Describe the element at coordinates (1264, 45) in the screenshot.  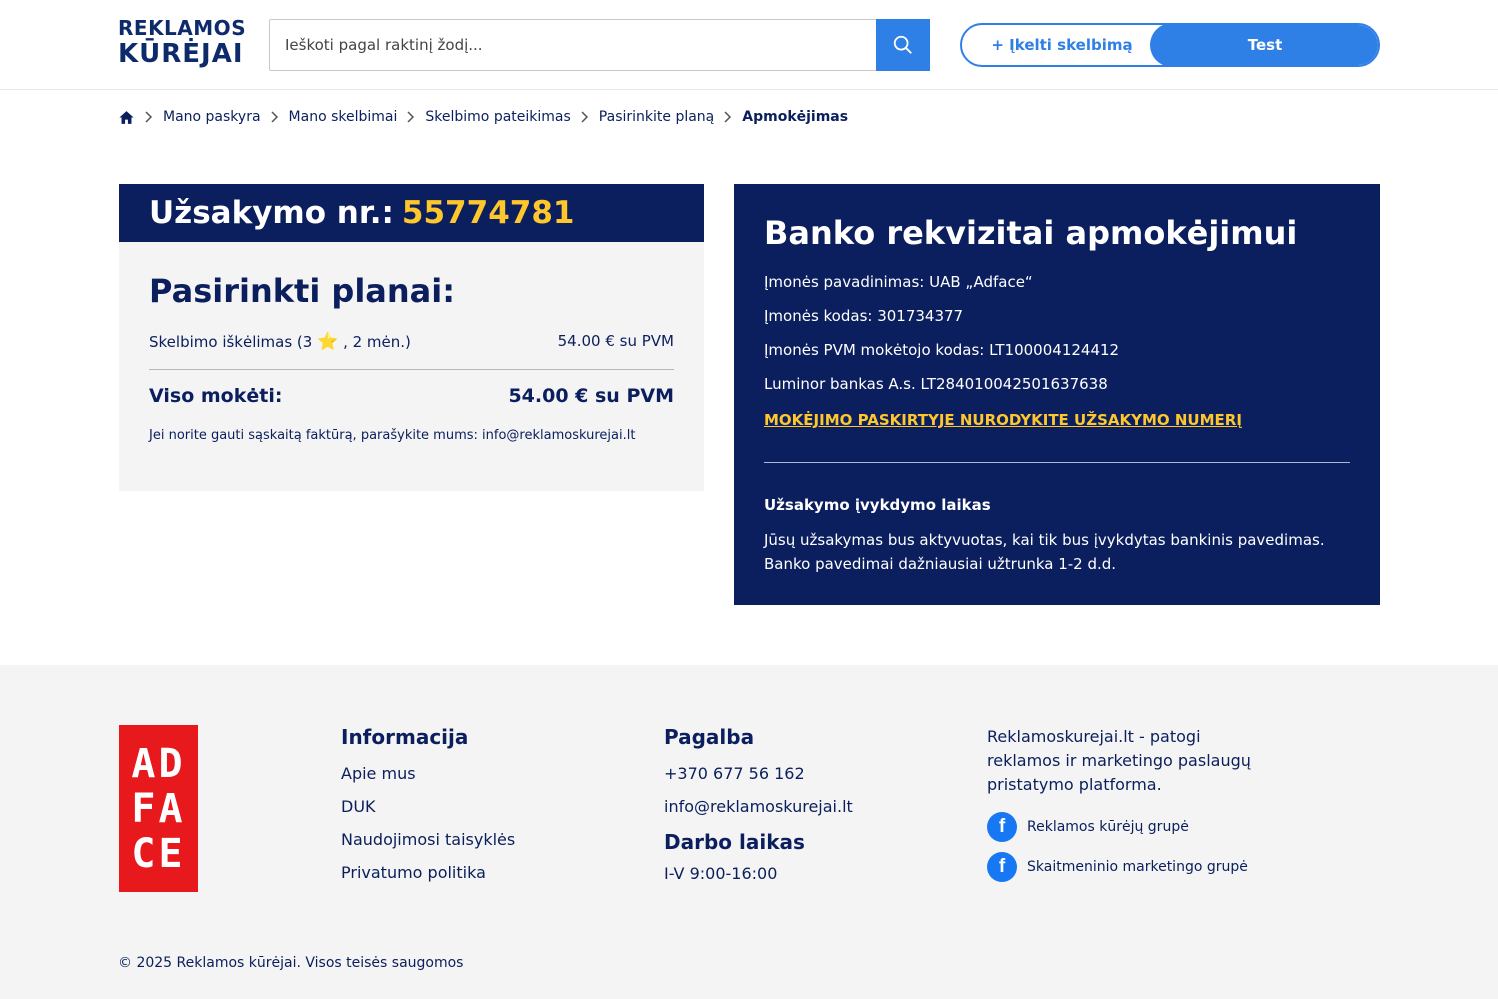
I see `user-menu-button: Test` at that location.